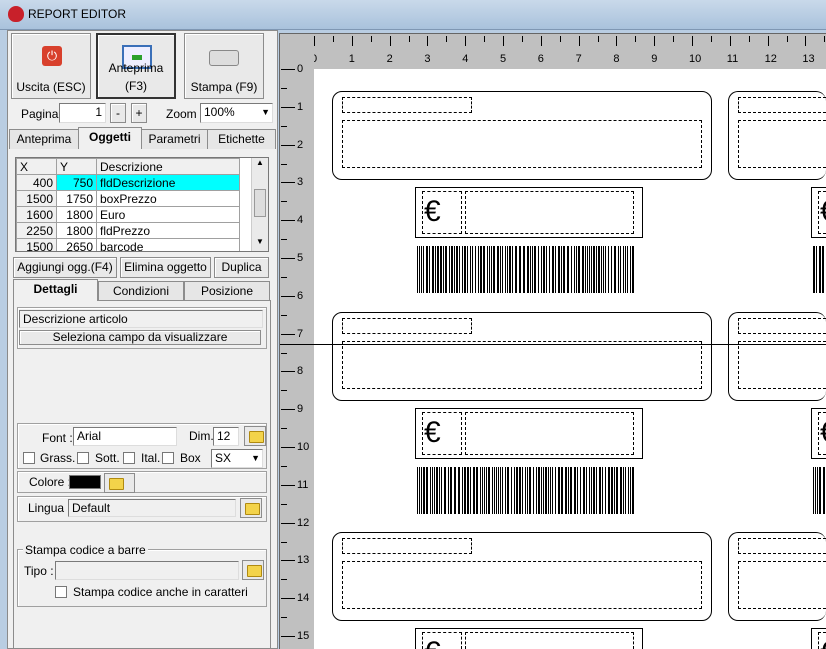  I want to click on page-prev-button: -, so click(118, 113).